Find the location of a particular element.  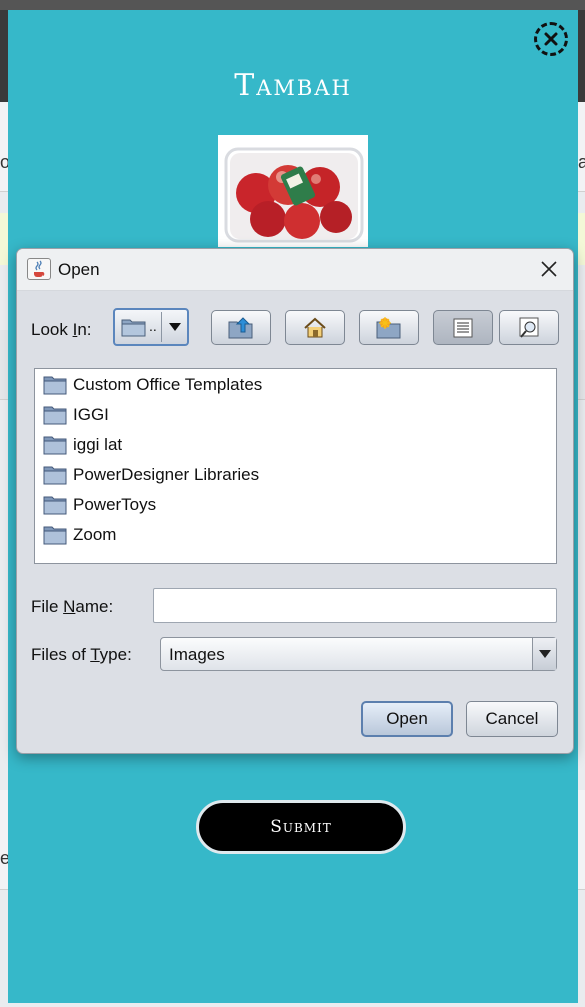

folder-up-icon is located at coordinates (240, 327).